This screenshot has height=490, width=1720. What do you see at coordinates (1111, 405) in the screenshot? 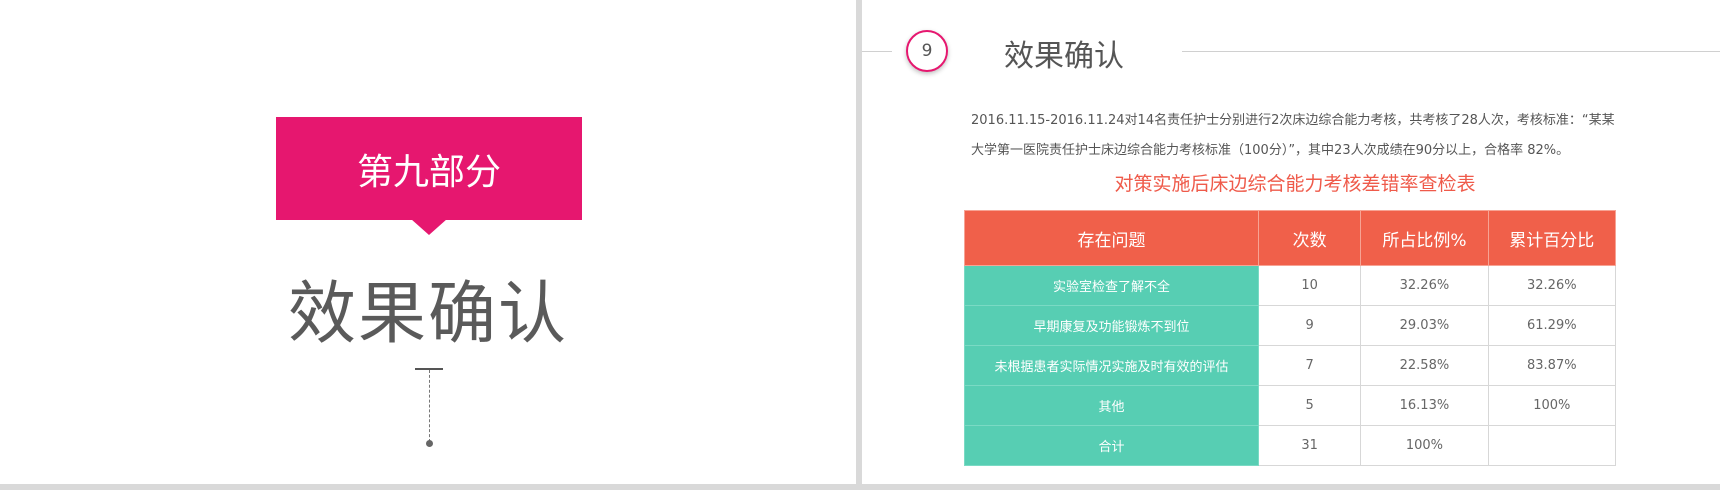
I see `issue-cell: 其他` at bounding box center [1111, 405].